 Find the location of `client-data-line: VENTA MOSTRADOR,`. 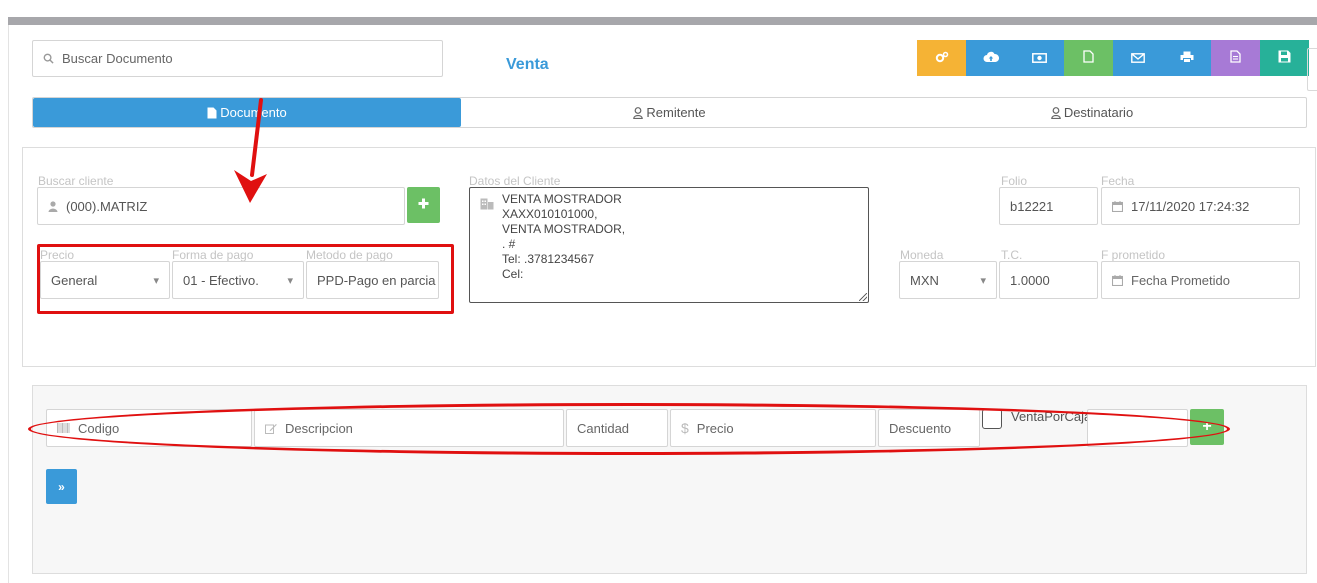

client-data-line: VENTA MOSTRADOR, is located at coordinates (564, 229).